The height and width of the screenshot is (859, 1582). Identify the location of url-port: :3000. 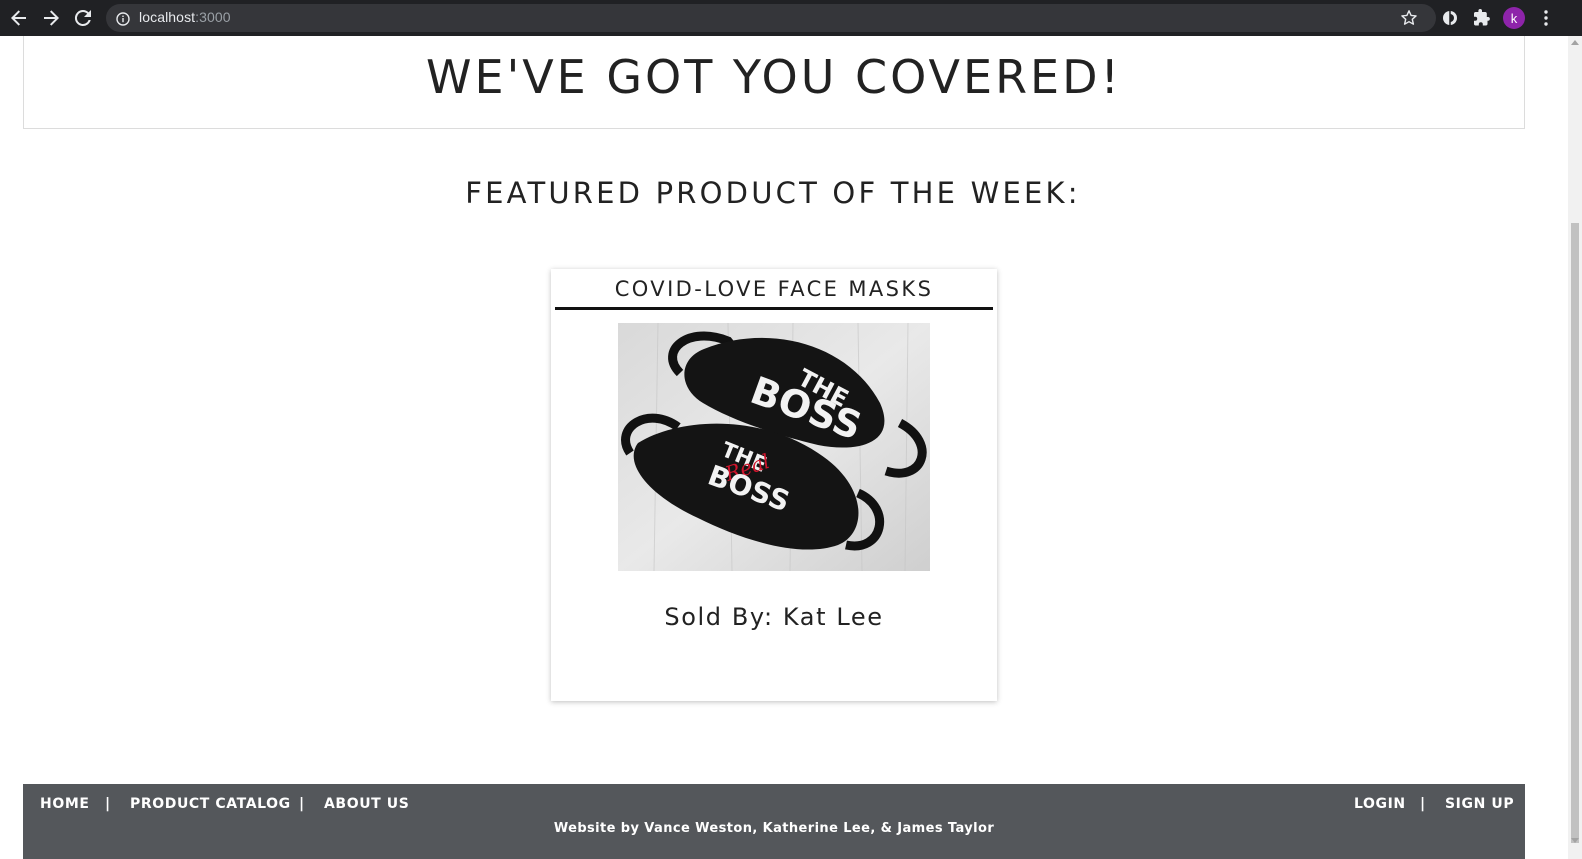
(213, 17).